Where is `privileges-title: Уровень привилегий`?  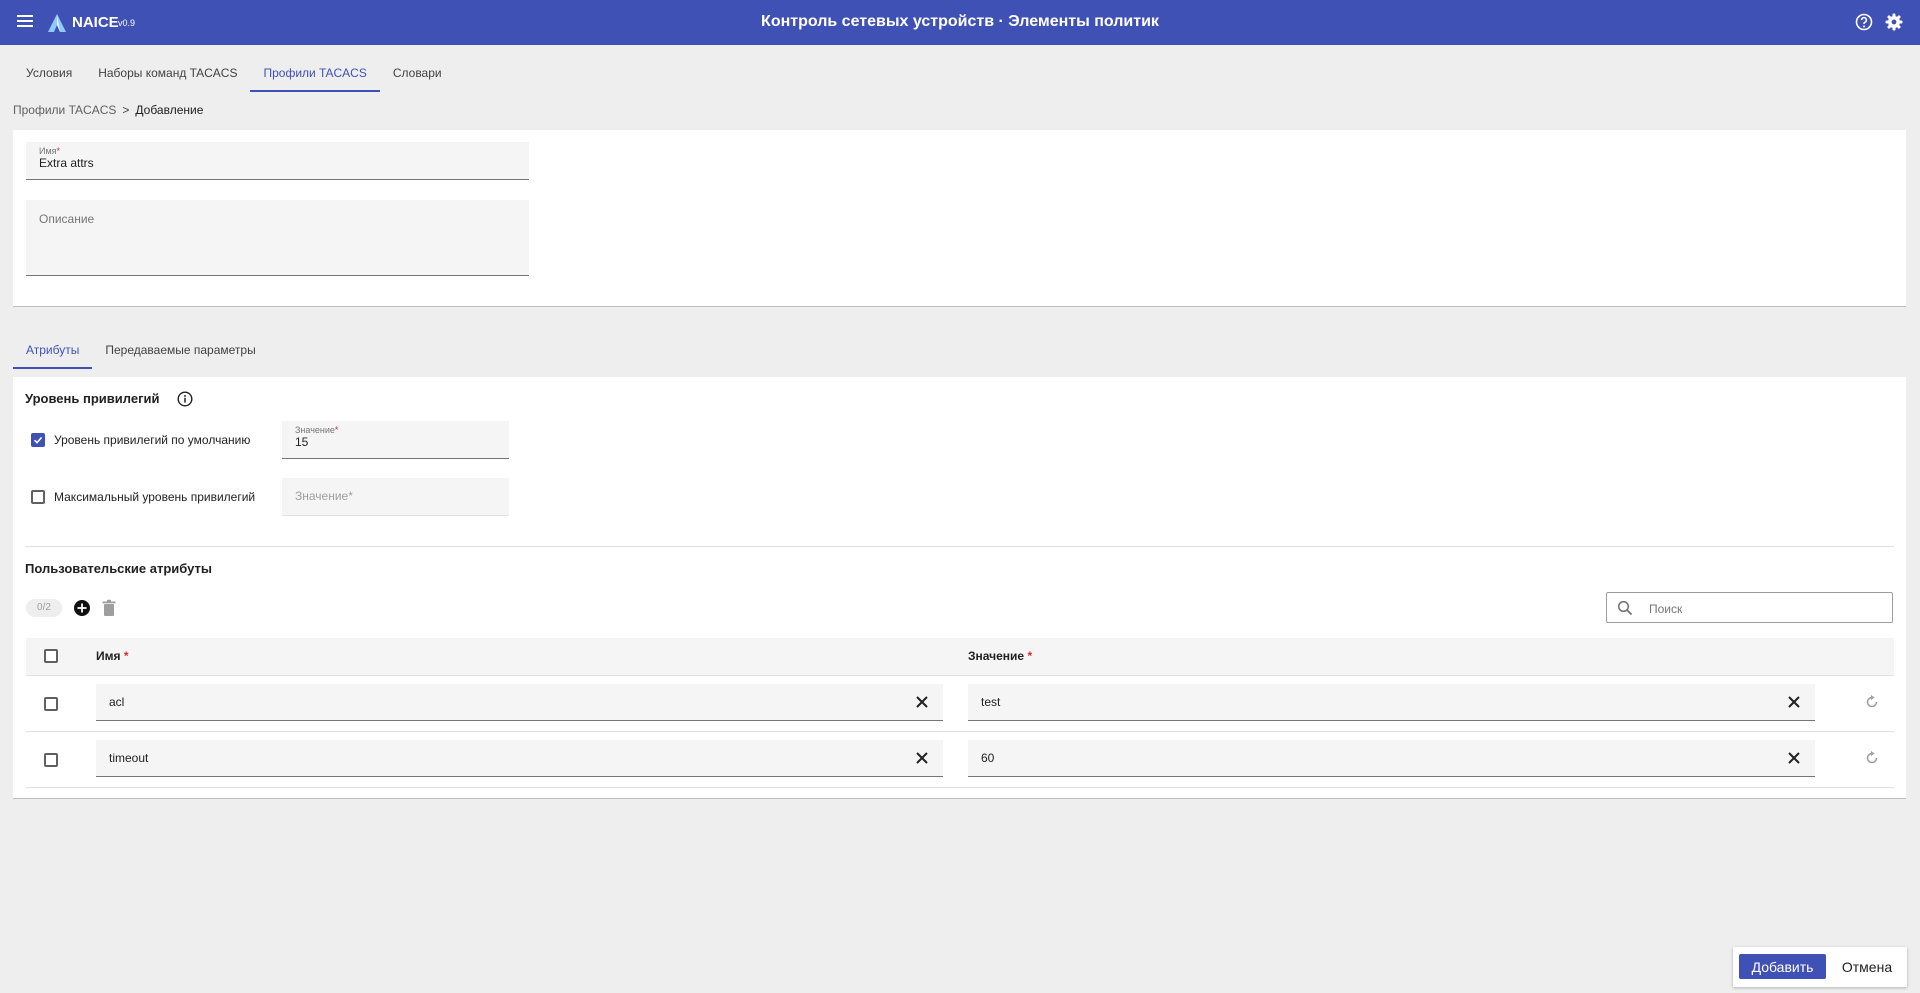 privileges-title: Уровень привилегий is located at coordinates (92, 398).